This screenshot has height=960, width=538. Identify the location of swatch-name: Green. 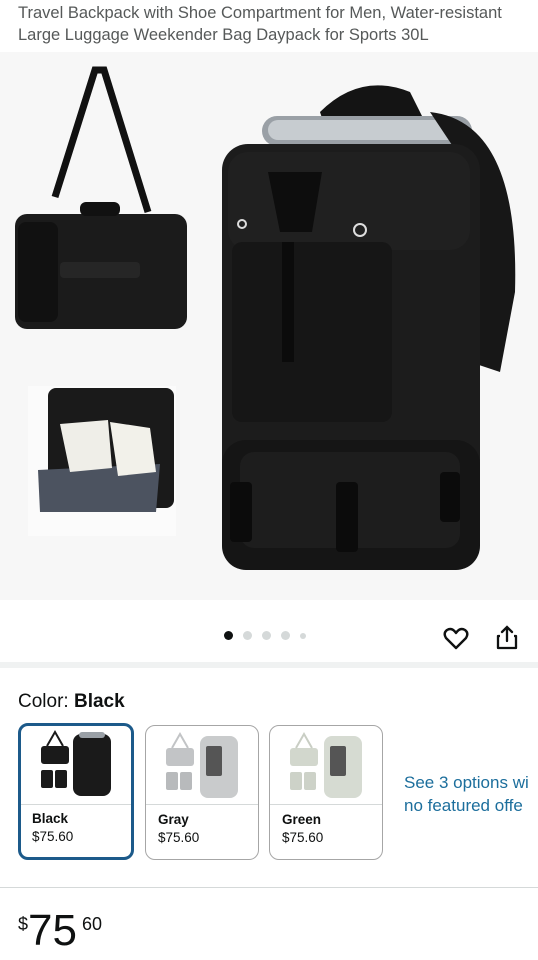
(302, 819).